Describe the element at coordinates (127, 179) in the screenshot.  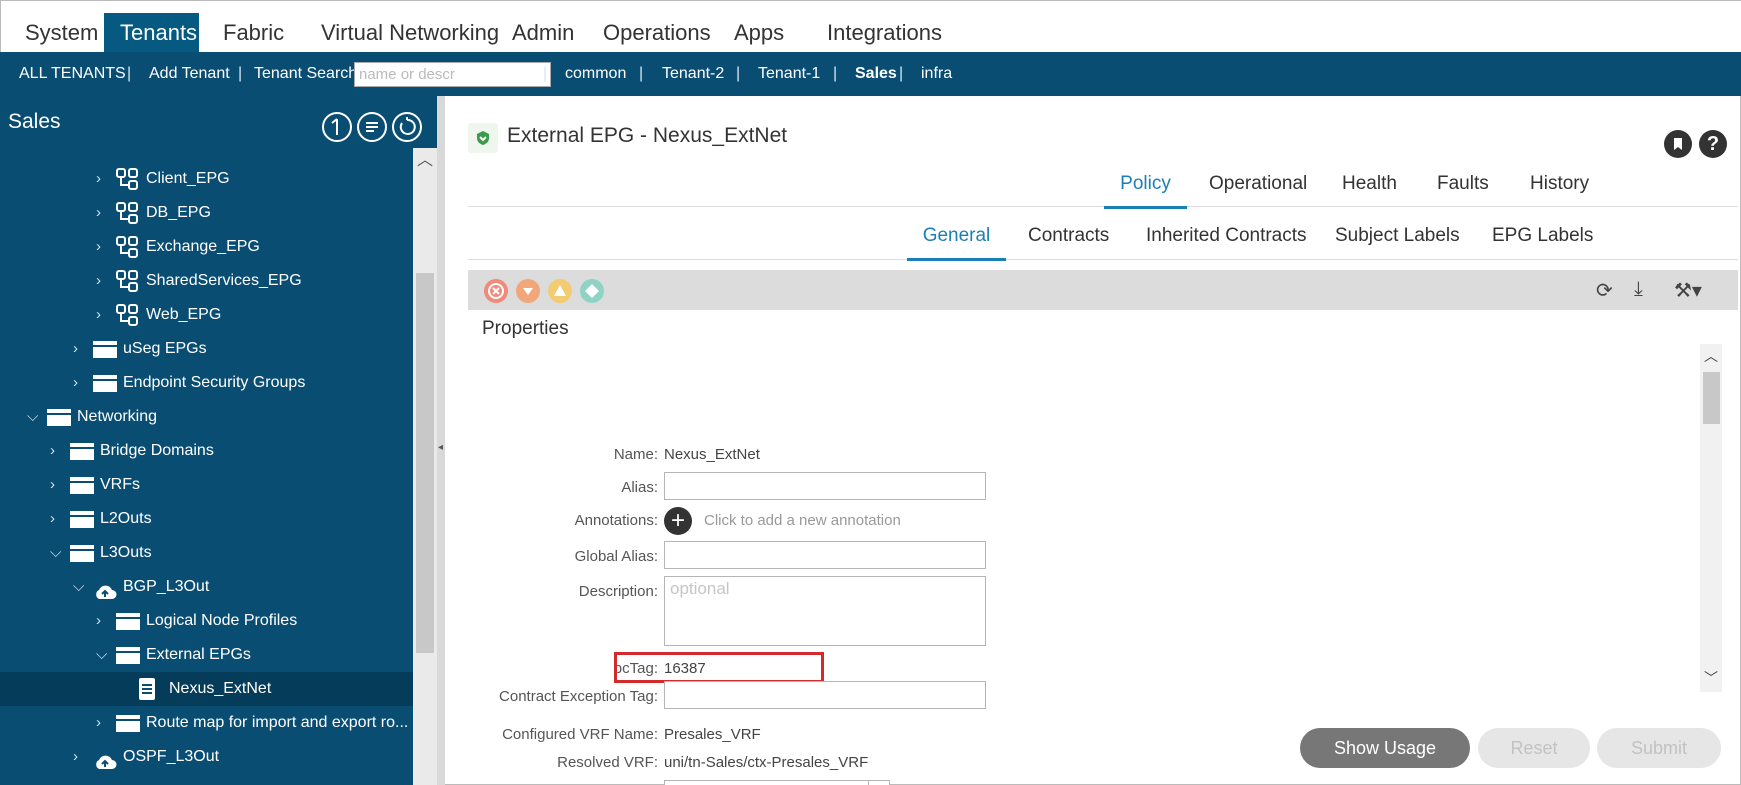
I see `epg-icon` at that location.